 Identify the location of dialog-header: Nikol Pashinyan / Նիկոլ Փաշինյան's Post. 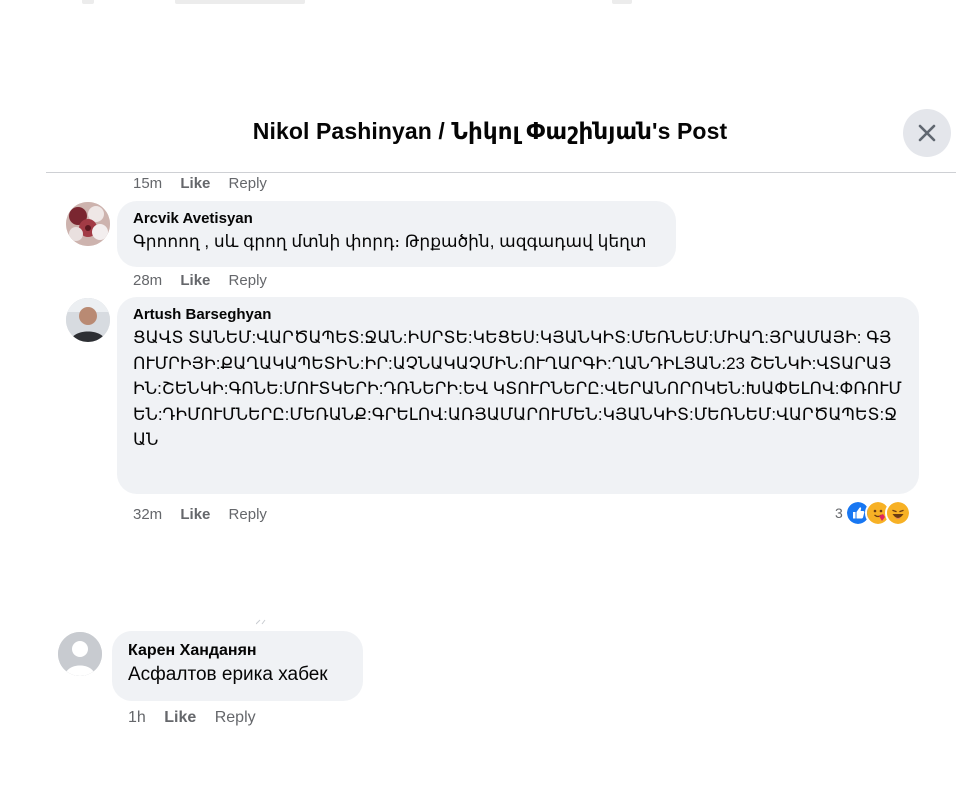
(490, 135).